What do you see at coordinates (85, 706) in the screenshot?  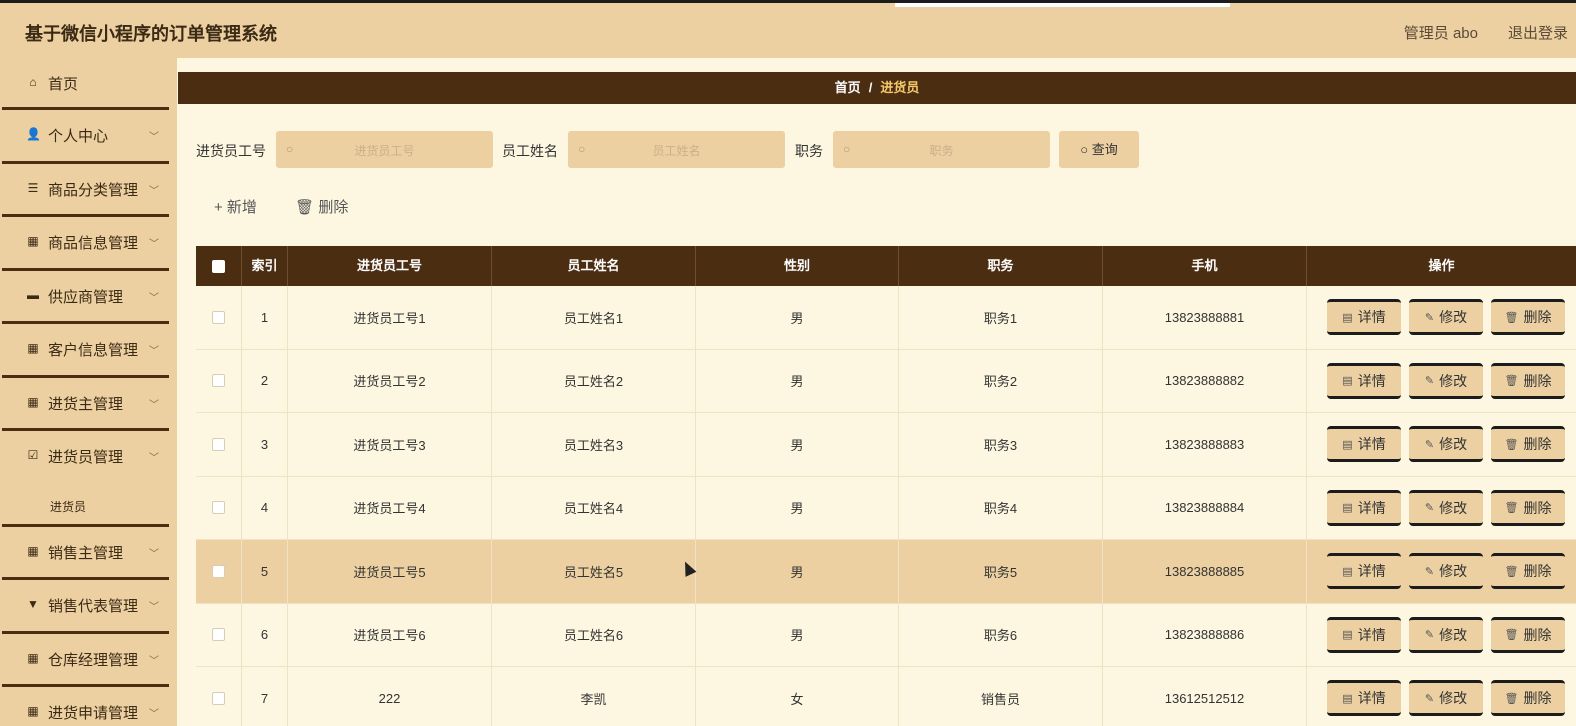 I see `sidebar-item-purchase-request: ▦ 进货申请管理 ﹀` at bounding box center [85, 706].